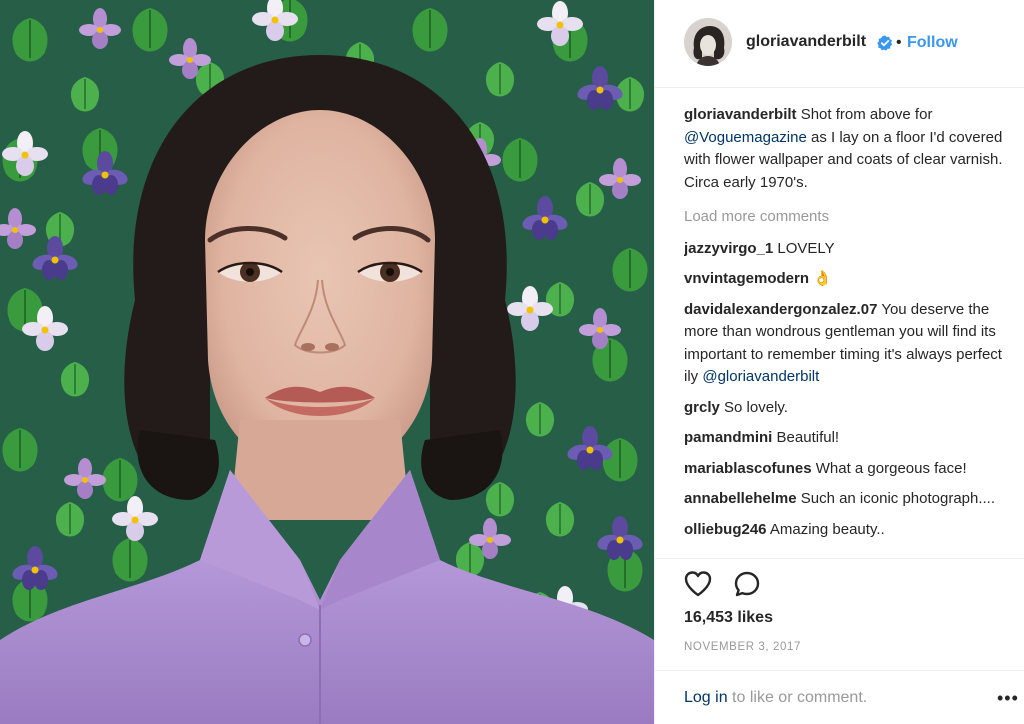  I want to click on verified-badge-icon, so click(885, 43).